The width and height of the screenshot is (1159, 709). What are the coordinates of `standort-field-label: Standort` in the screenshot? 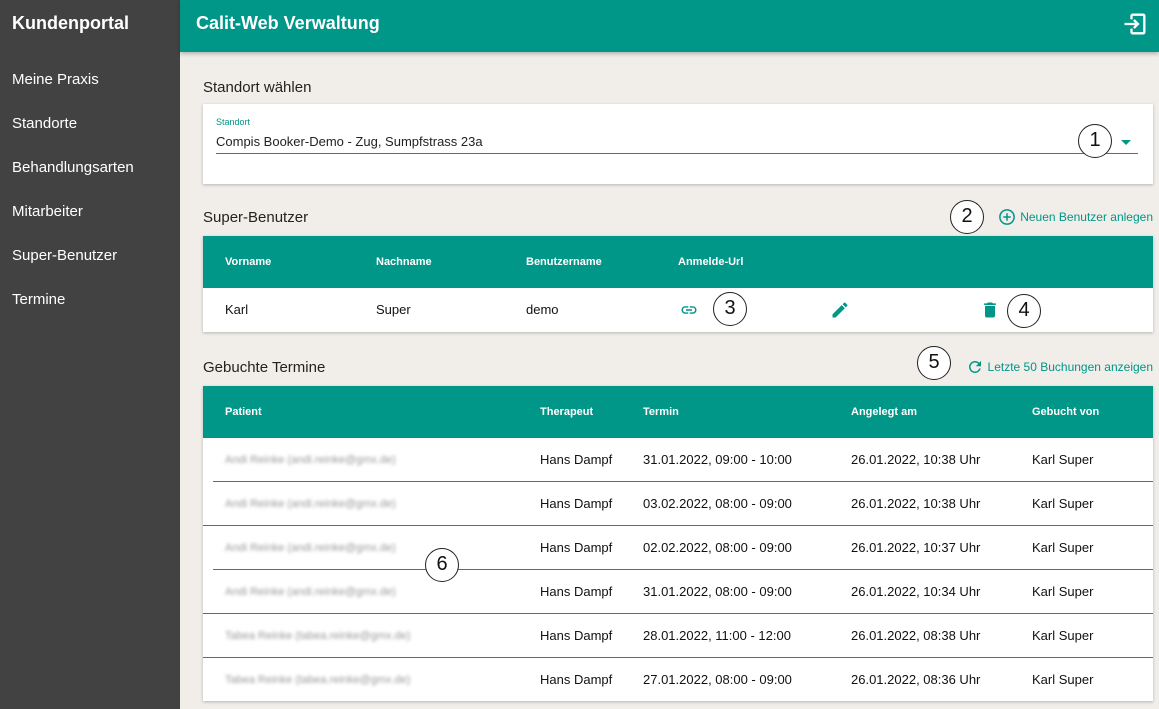 It's located at (233, 122).